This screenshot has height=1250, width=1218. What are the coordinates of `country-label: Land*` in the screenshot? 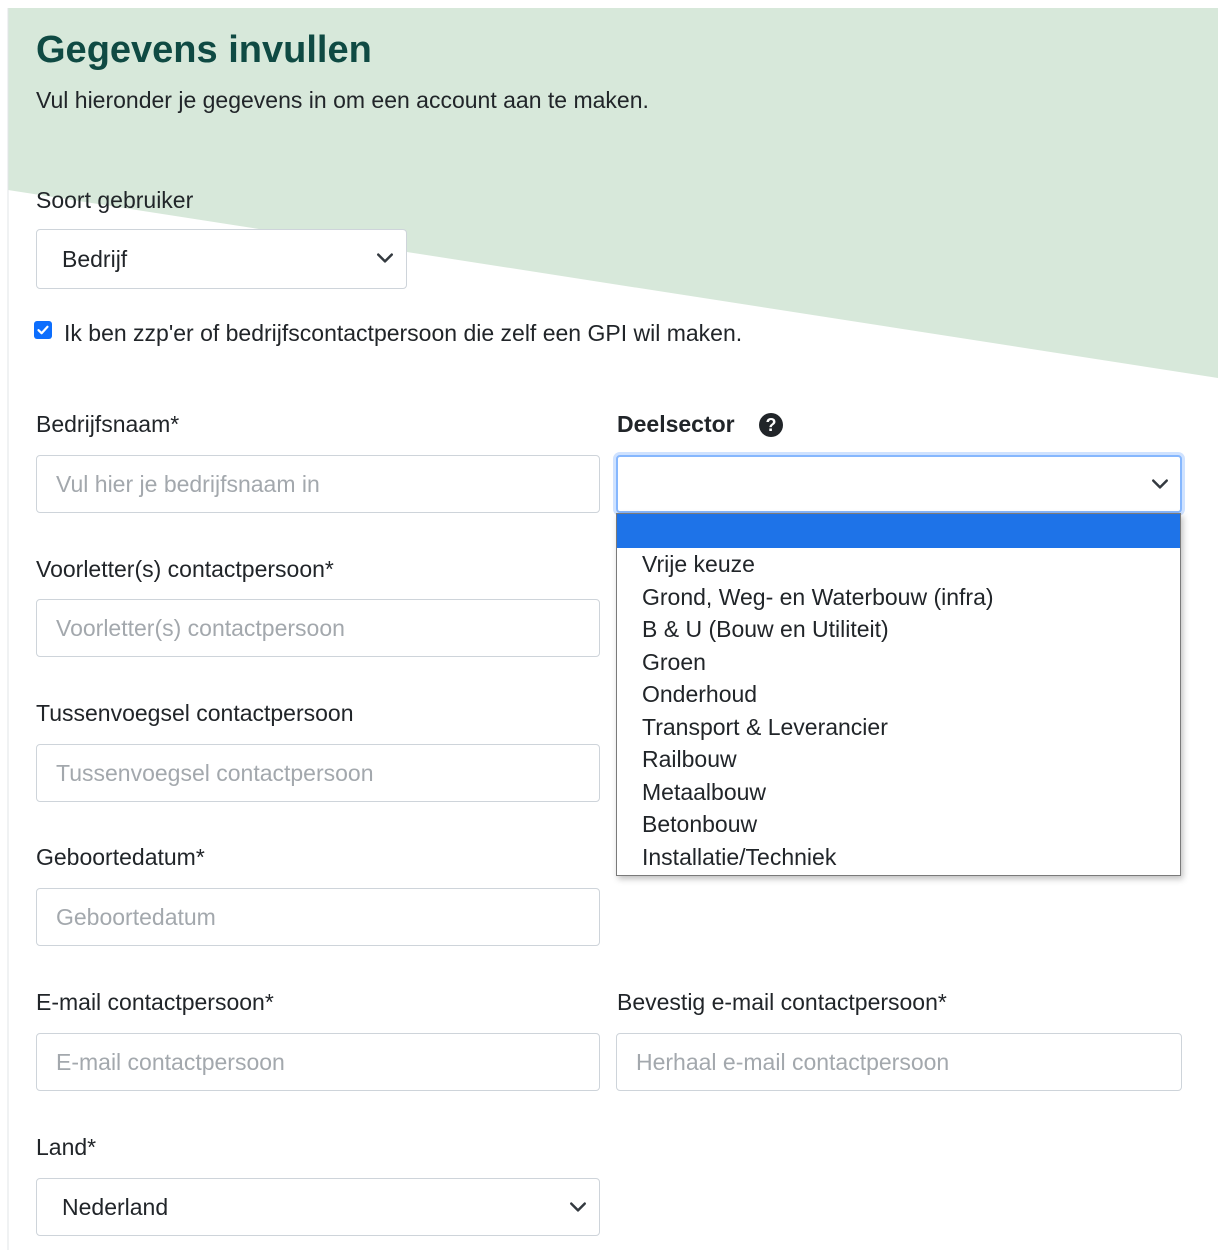 It's located at (66, 1147).